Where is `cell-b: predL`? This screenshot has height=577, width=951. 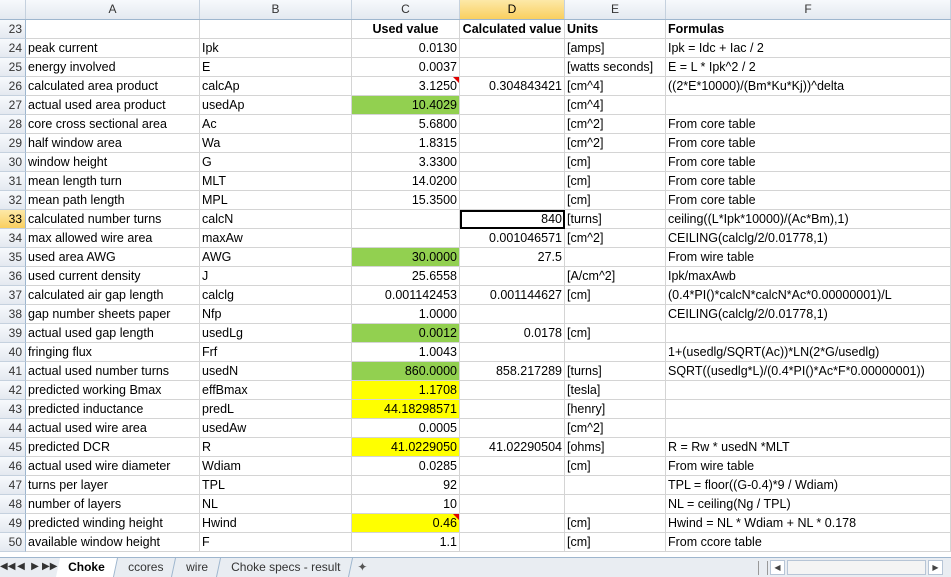
cell-b: predL is located at coordinates (276, 409).